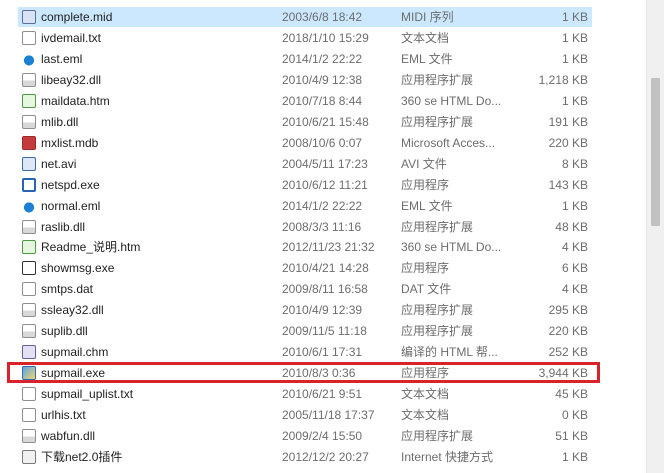 The image size is (664, 473). I want to click on file-row: mlib.dll 2010/6/21 15:48 应用程序扩展 191 KB, so click(305, 122).